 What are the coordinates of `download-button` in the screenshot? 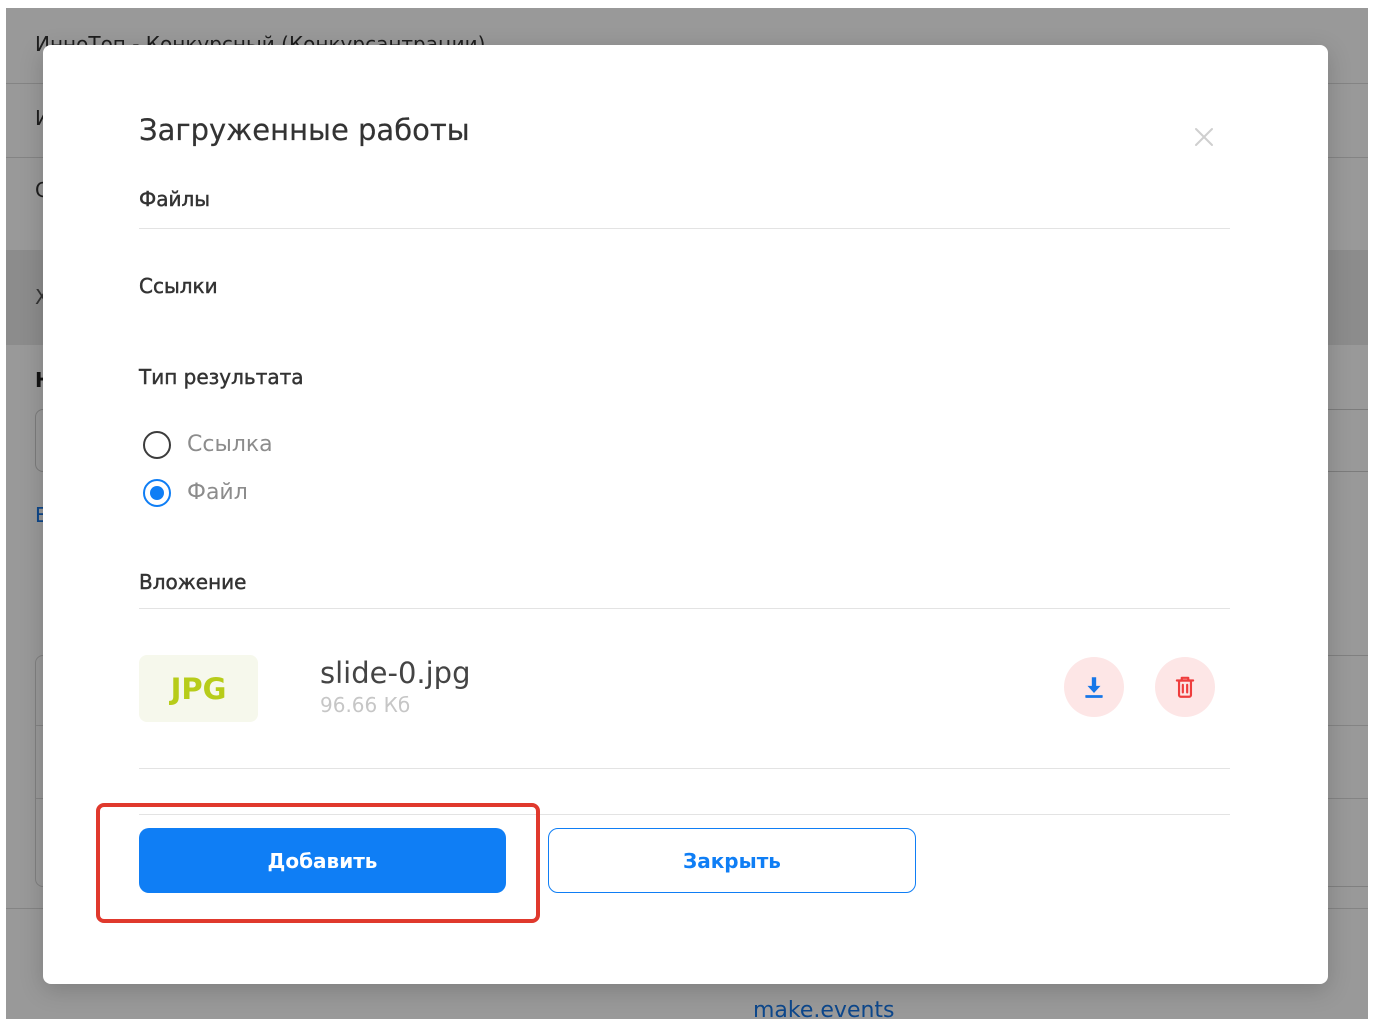 It's located at (1094, 687).